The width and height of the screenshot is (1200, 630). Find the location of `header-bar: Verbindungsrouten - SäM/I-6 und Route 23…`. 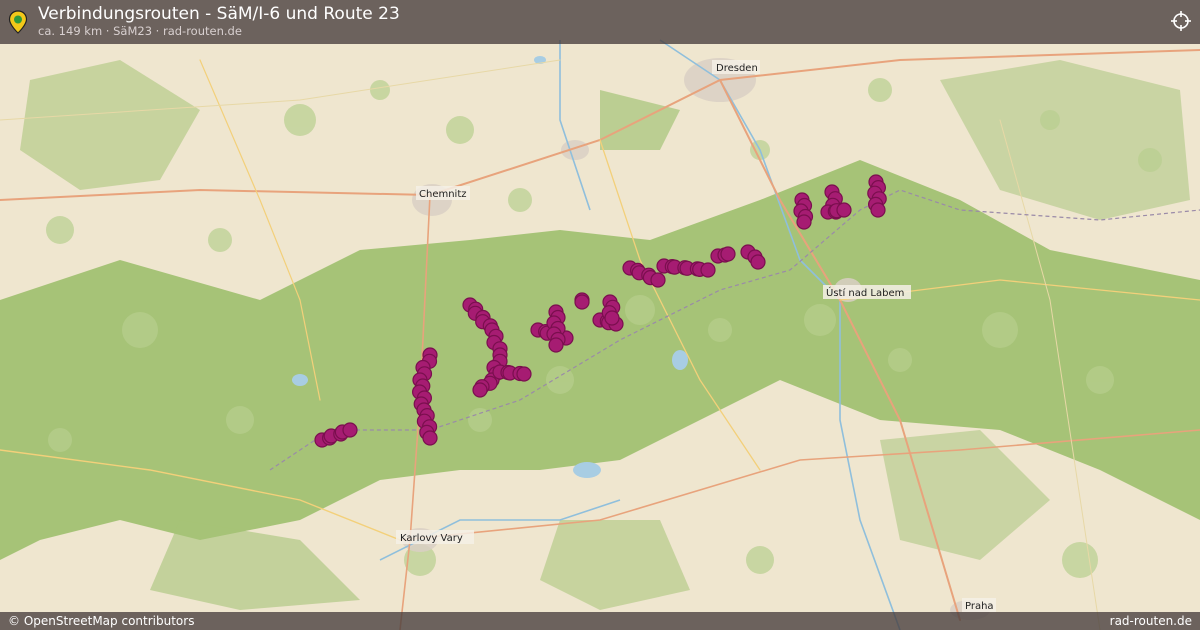

header-bar: Verbindungsrouten - SäM/I-6 und Route 23… is located at coordinates (600, 22).